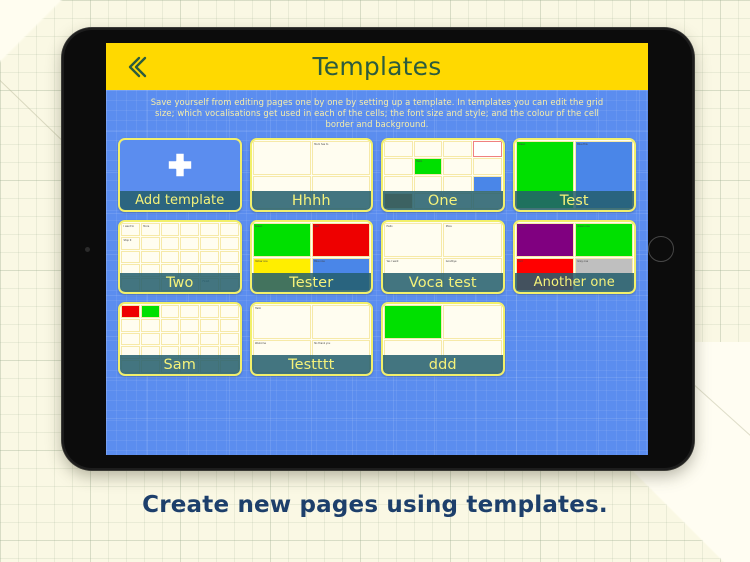 The width and height of the screenshot is (750, 562). I want to click on thumbnail-cell-label: Yes I want, so click(392, 261).